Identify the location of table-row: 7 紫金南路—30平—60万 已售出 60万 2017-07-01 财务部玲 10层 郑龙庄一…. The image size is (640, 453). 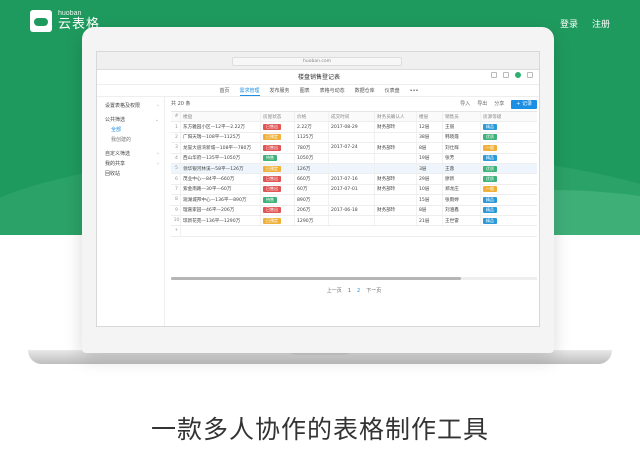
(354, 190).